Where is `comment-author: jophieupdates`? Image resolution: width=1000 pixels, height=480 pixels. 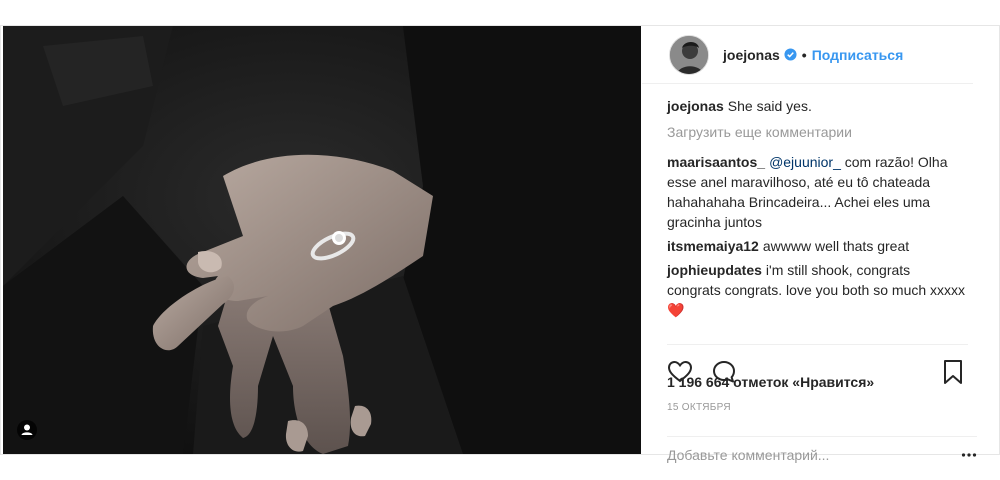 comment-author: jophieupdates is located at coordinates (714, 270).